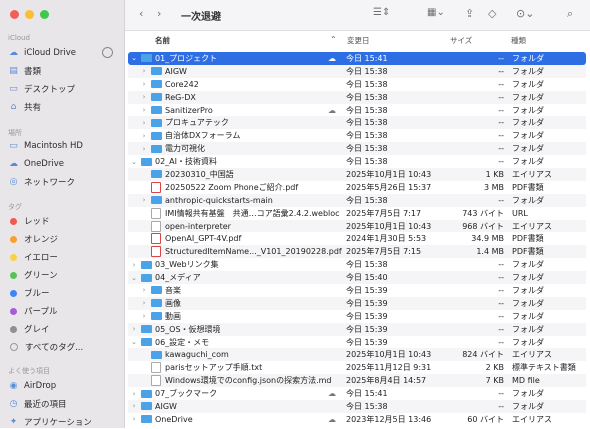 Image resolution: width=590 pixels, height=429 pixels. What do you see at coordinates (32, 386) in the screenshot?
I see `sidebar-item: ◉ AirDrop` at bounding box center [32, 386].